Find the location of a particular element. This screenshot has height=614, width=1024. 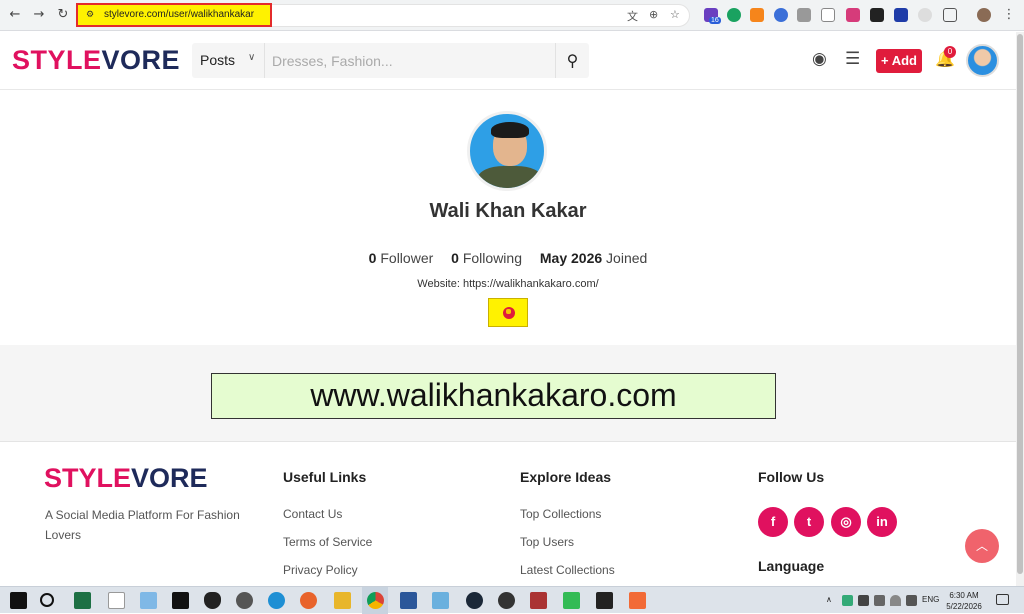

profile-website: Website: https://walikhankakaro.com/ is located at coordinates (508, 284).